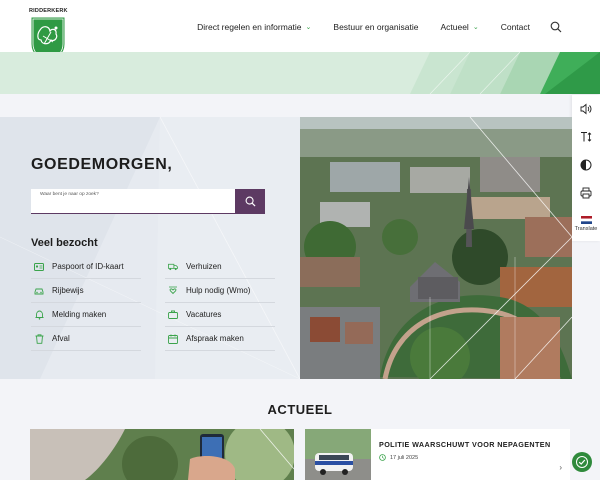 This screenshot has height=480, width=600. Describe the element at coordinates (48, 11) in the screenshot. I see `logo-text: RIDDERKERK` at that location.